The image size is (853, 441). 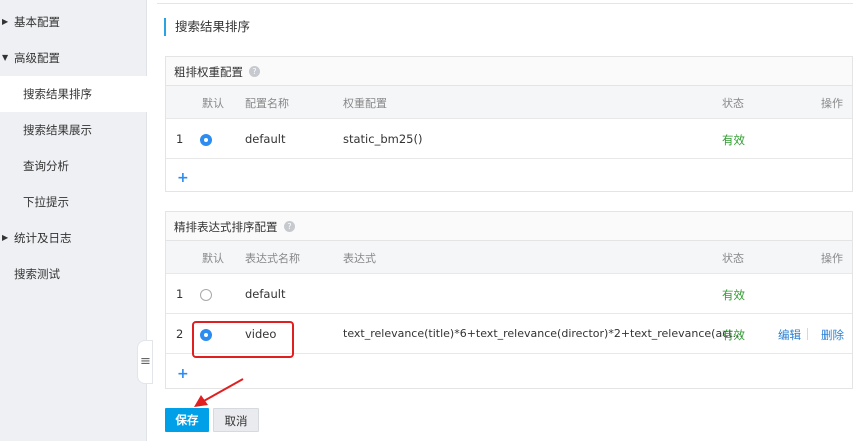 What do you see at coordinates (73, 202) in the screenshot?
I see `sidebar-item-dropdown-hints: 下拉提示` at bounding box center [73, 202].